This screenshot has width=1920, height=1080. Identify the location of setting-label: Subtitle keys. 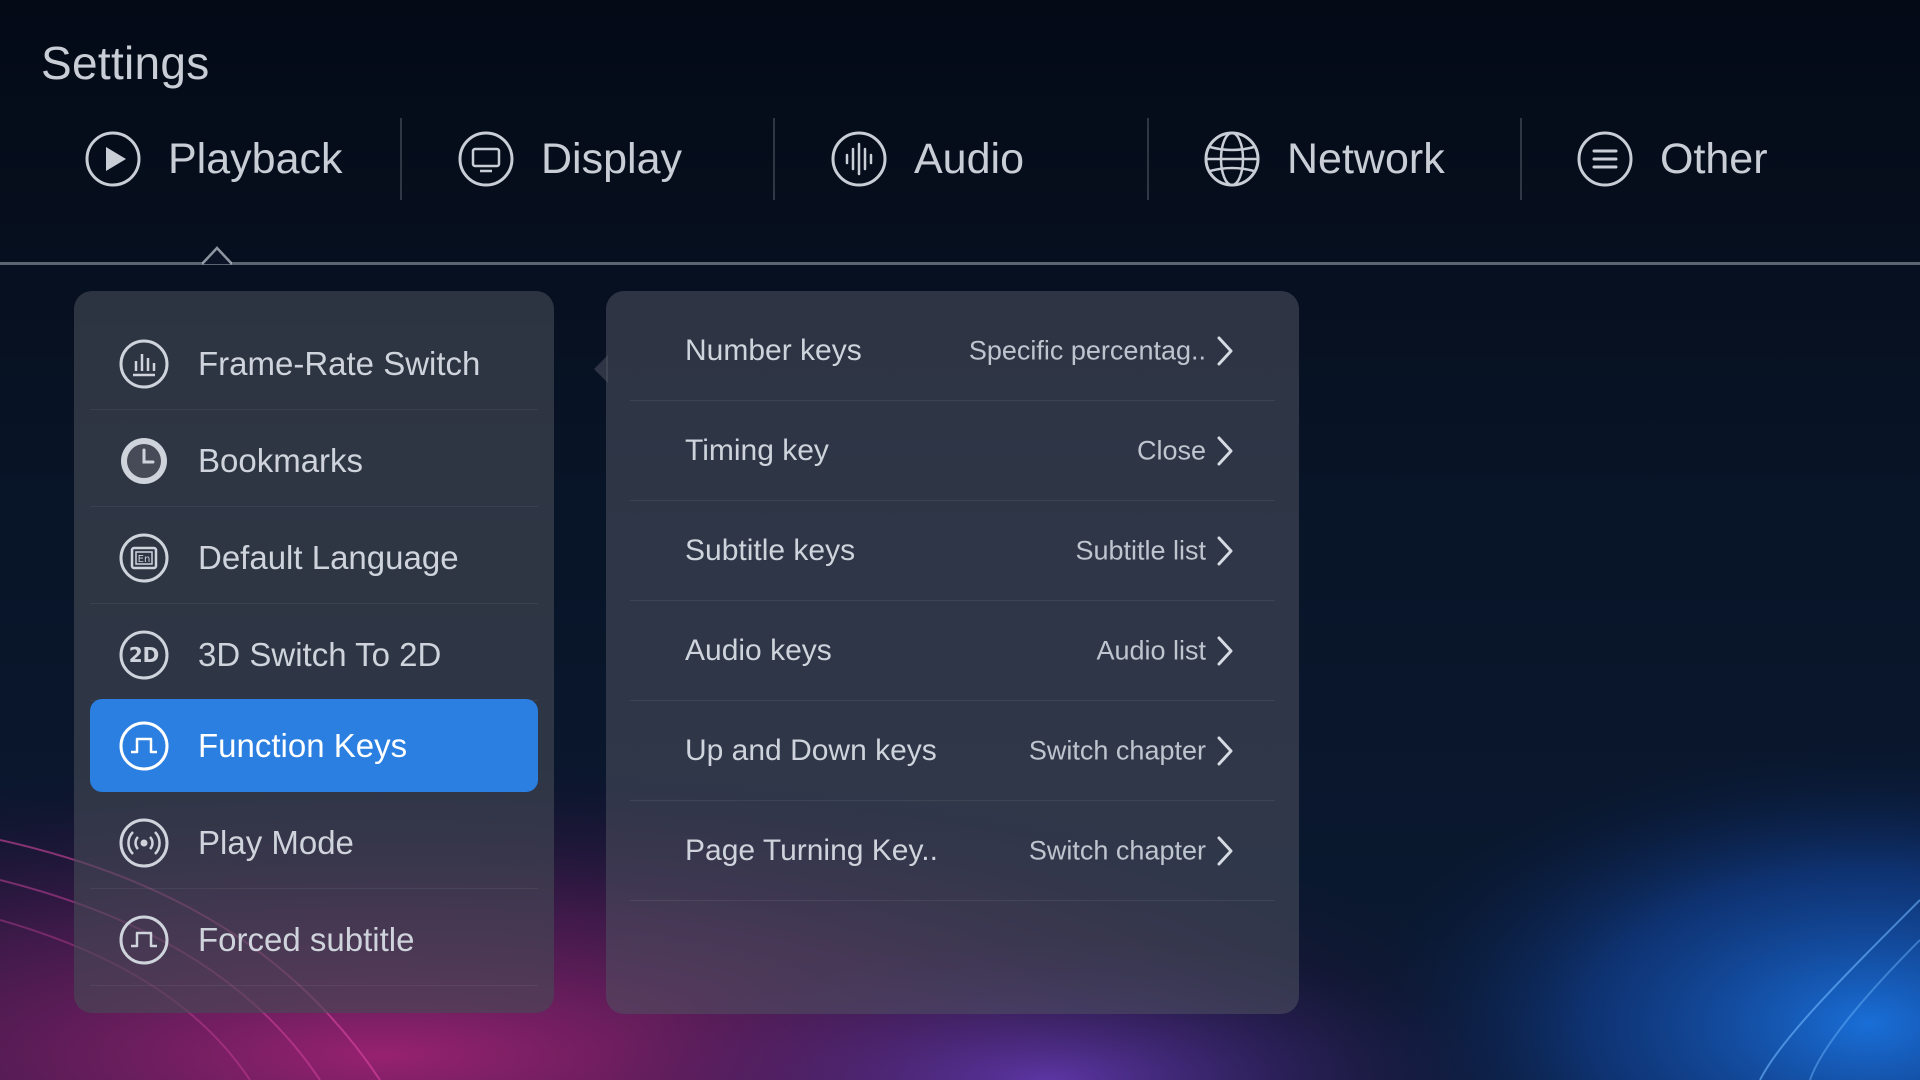
(770, 550).